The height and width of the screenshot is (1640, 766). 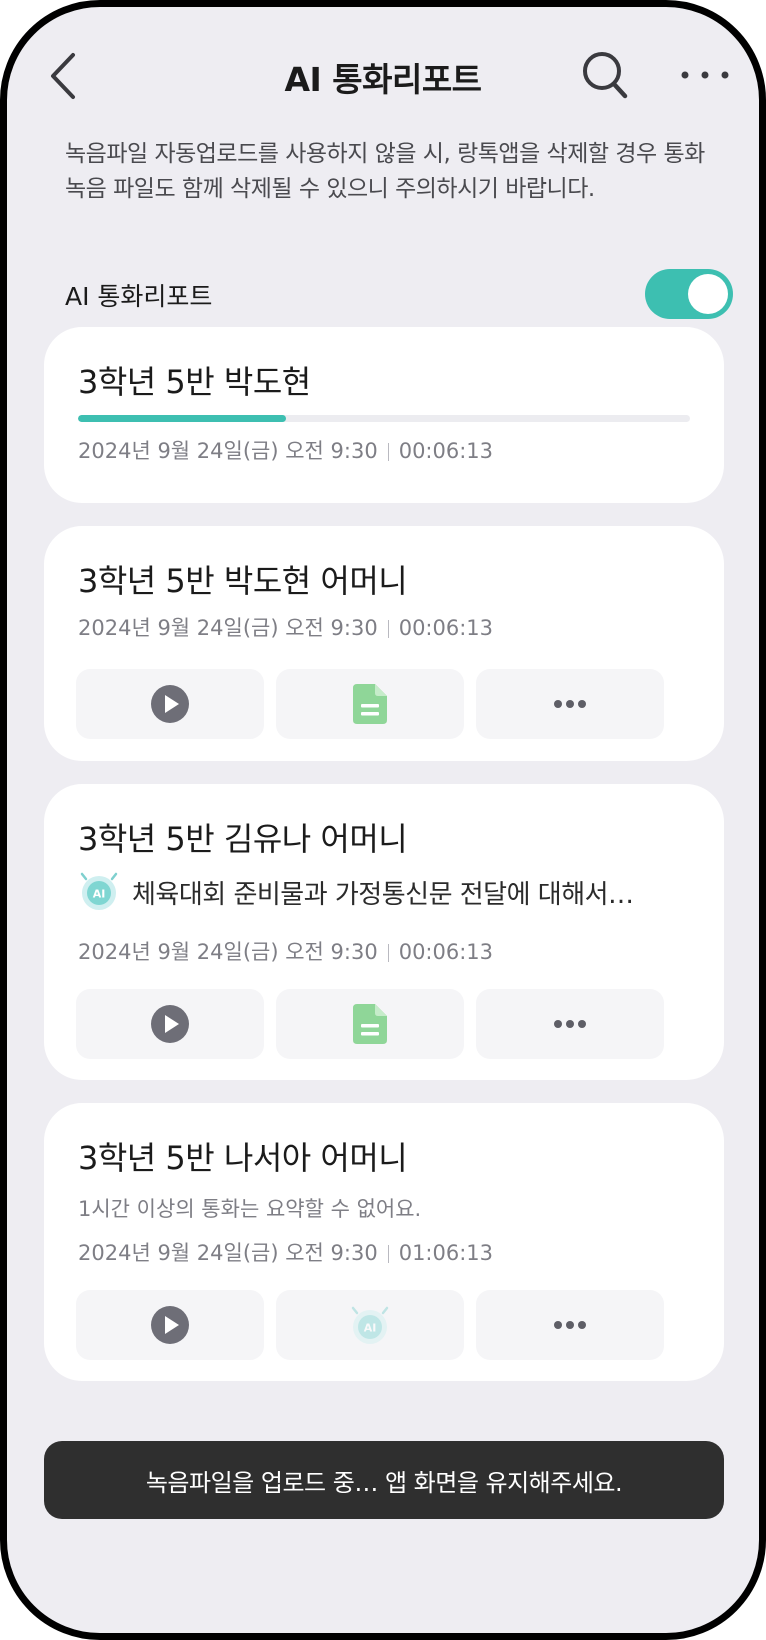 I want to click on card-actions: AI, so click(x=385, y=1325).